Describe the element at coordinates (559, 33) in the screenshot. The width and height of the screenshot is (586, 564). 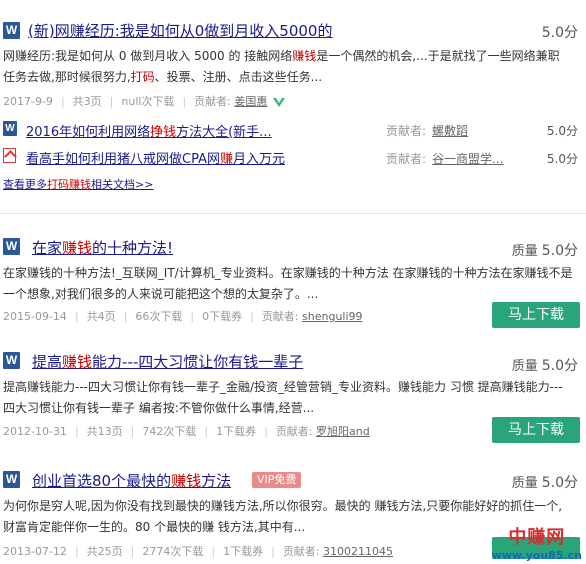
I see `doc1-score: 5.0分` at that location.